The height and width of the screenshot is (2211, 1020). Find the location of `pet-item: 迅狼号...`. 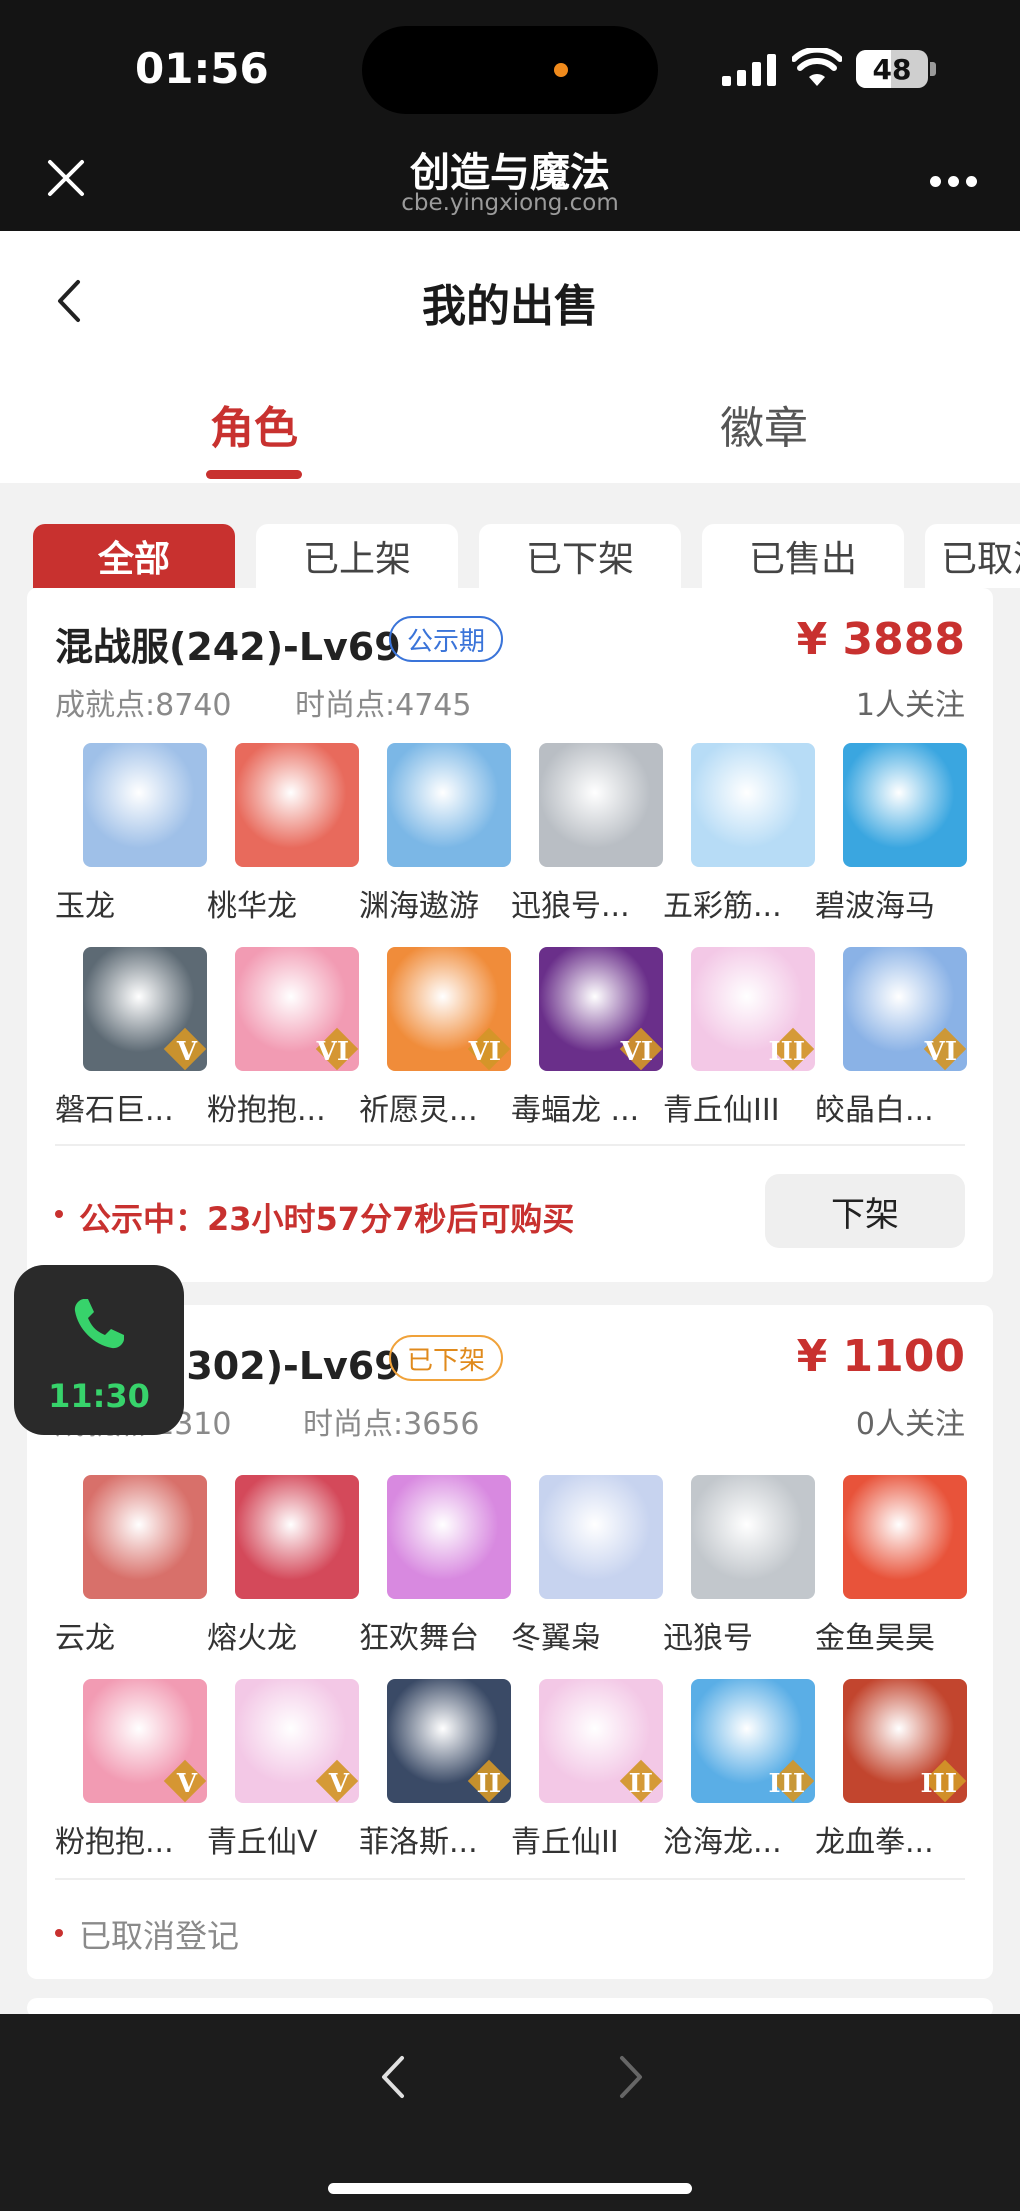

pet-item: 迅狼号... is located at coordinates (587, 834).